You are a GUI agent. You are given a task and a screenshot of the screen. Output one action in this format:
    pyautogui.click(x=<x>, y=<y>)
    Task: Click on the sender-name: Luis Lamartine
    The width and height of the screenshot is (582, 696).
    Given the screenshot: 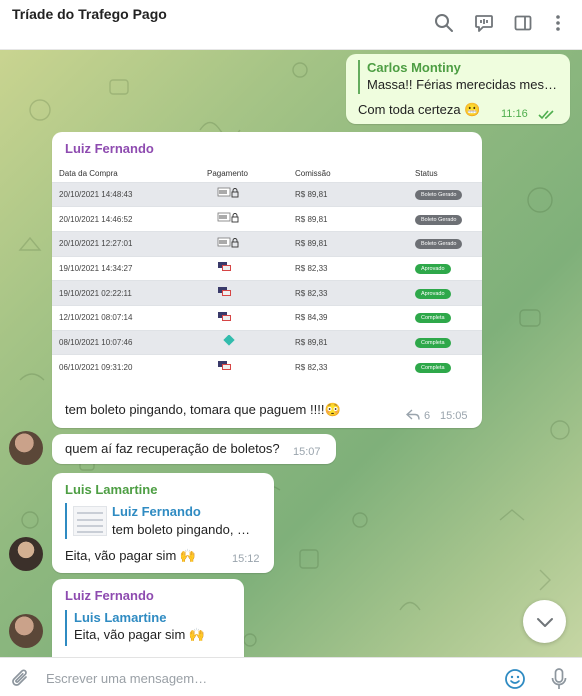 What is the action you would take?
    pyautogui.click(x=111, y=489)
    